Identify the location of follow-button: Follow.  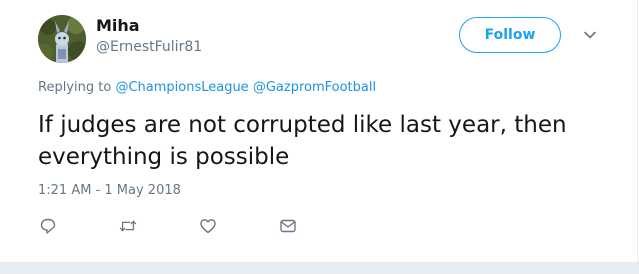
(510, 35).